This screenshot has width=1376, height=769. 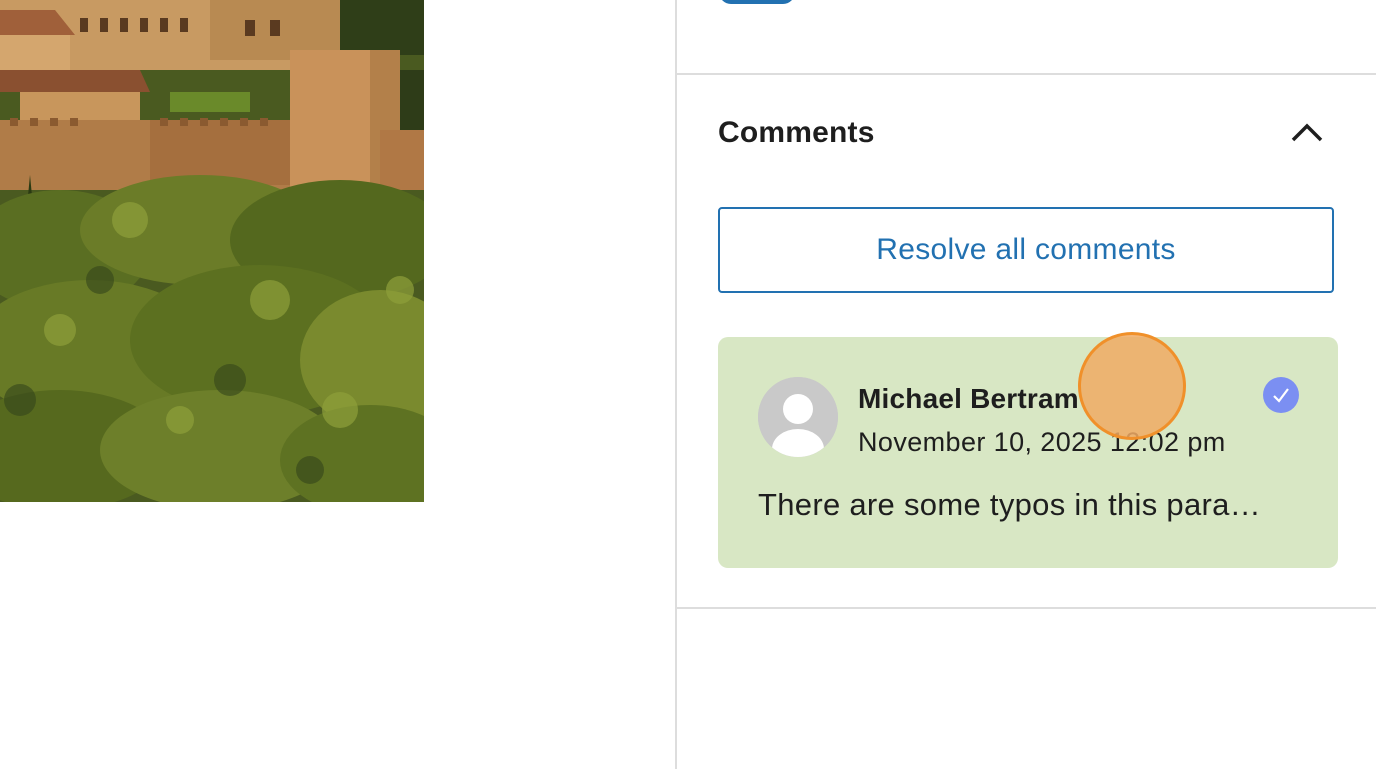 What do you see at coordinates (1307, 132) in the screenshot?
I see `chevron-up-icon` at bounding box center [1307, 132].